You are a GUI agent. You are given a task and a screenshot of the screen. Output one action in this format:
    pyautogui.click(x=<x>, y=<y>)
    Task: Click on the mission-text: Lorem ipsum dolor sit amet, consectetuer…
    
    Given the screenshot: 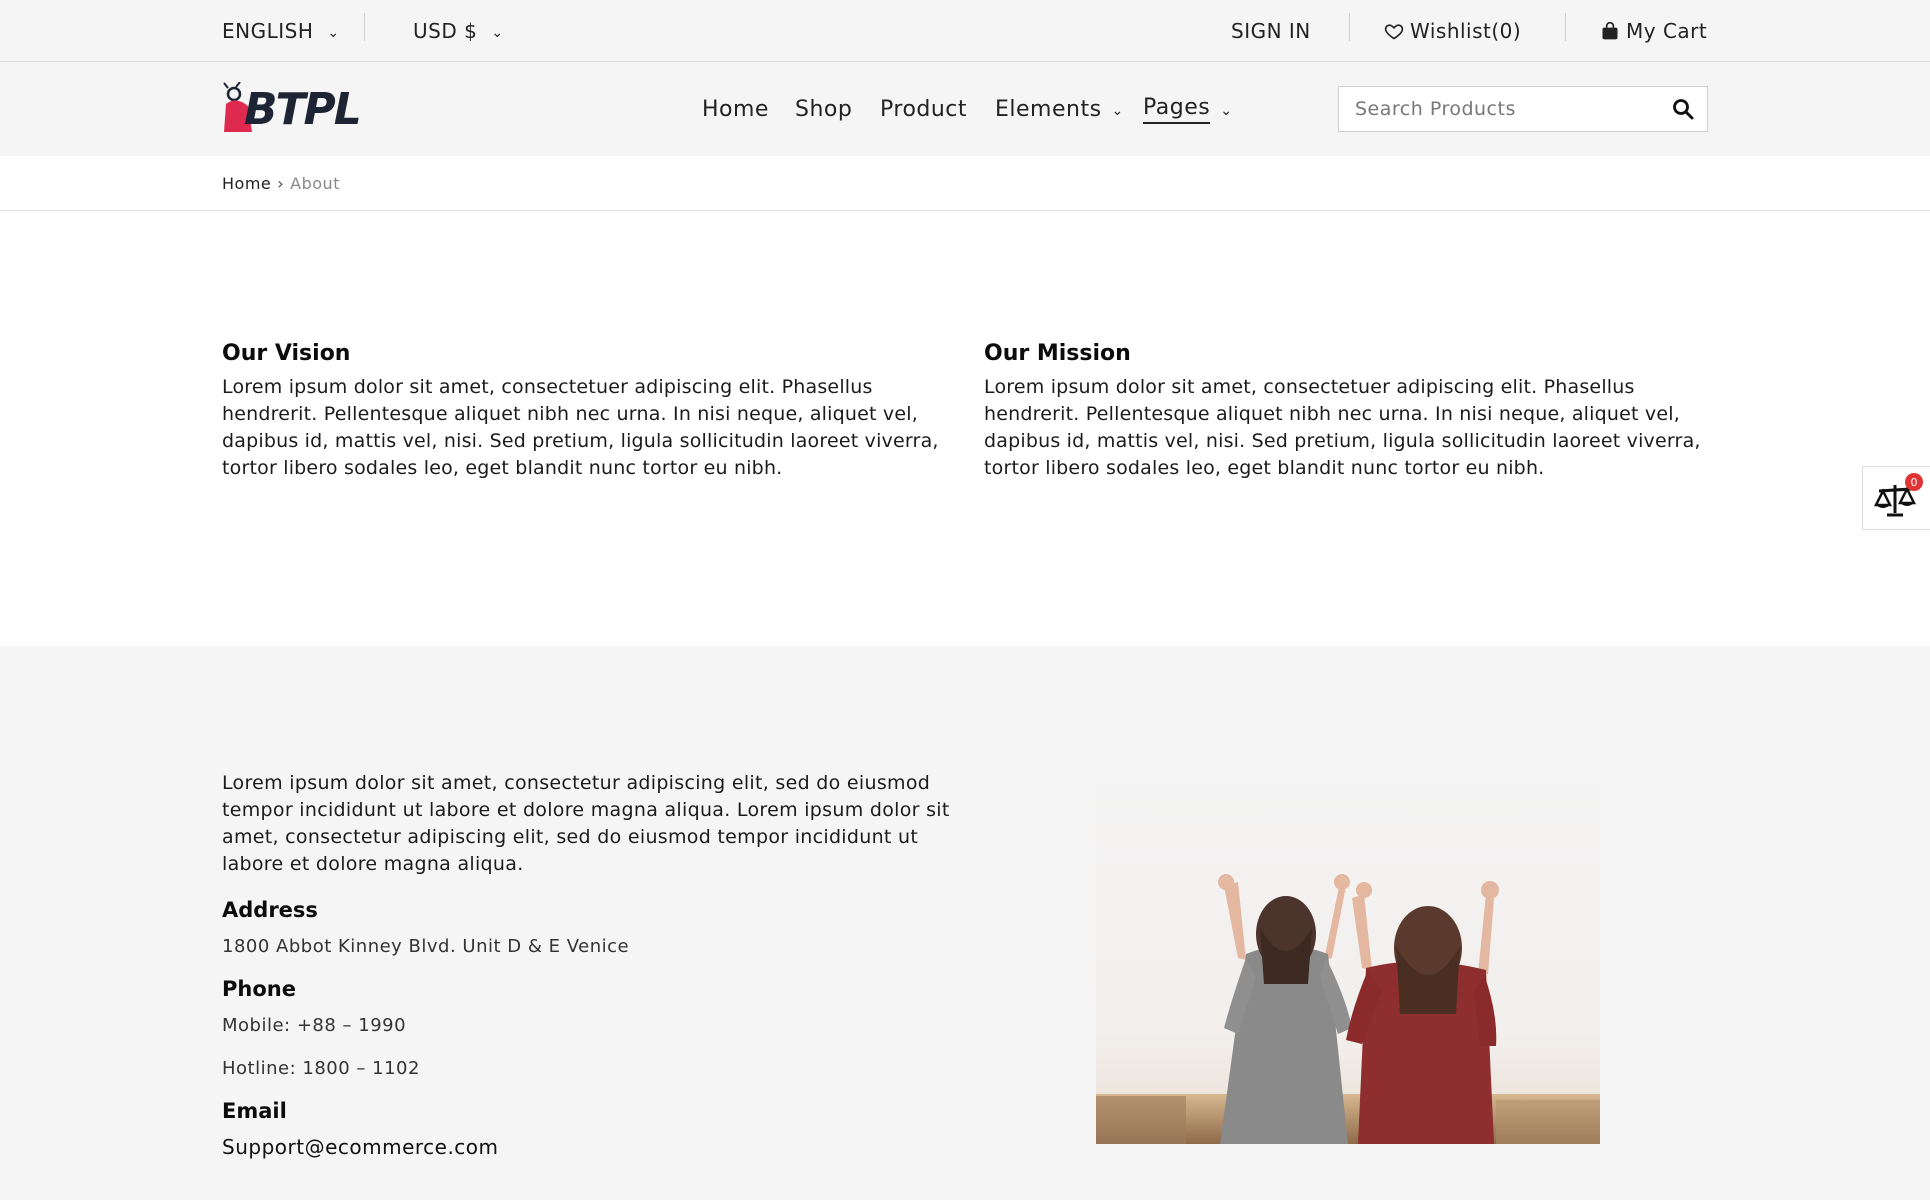 What is the action you would take?
    pyautogui.click(x=1342, y=427)
    